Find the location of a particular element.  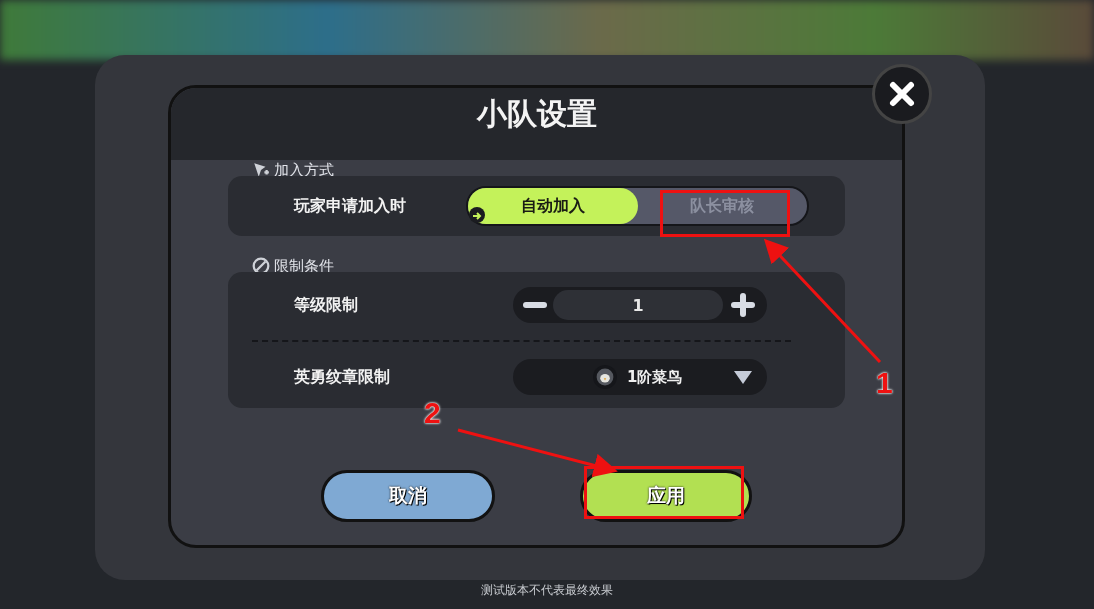

close-icon is located at coordinates (902, 94).